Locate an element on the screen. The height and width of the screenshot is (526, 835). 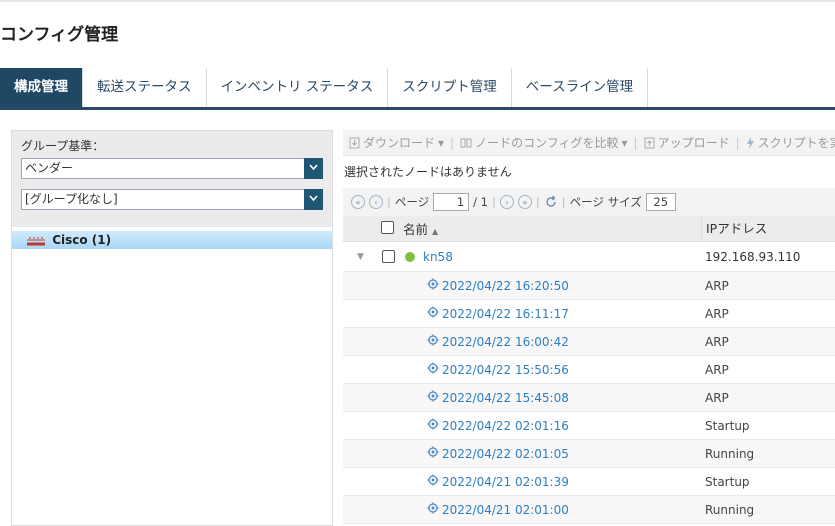
config-name-cell: 2022/04/22 15:50:56 is located at coordinates (524, 369).